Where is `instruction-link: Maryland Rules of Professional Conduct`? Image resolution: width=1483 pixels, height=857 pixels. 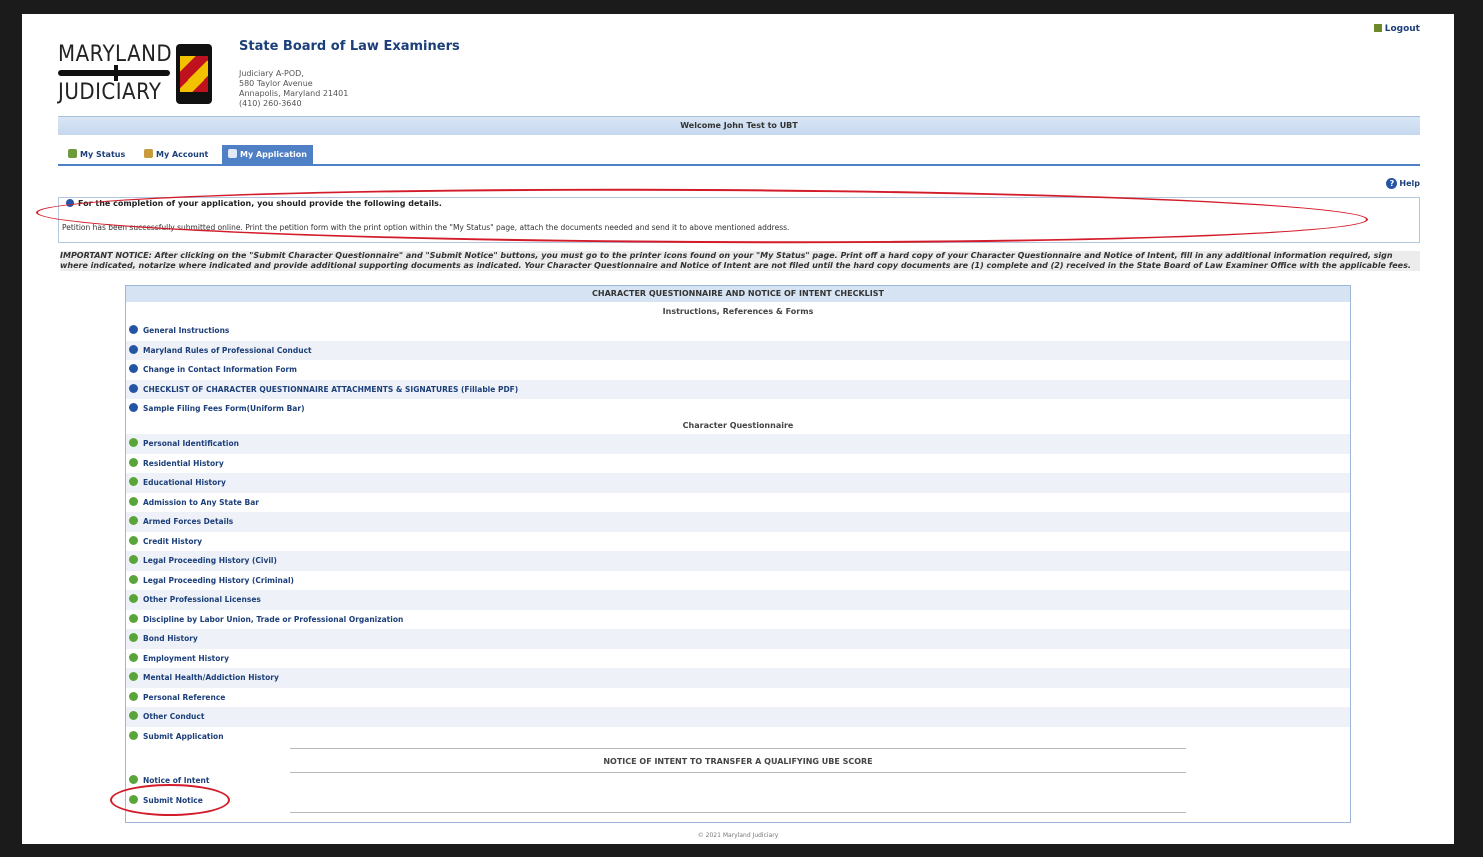 instruction-link: Maryland Rules of Professional Conduct is located at coordinates (738, 350).